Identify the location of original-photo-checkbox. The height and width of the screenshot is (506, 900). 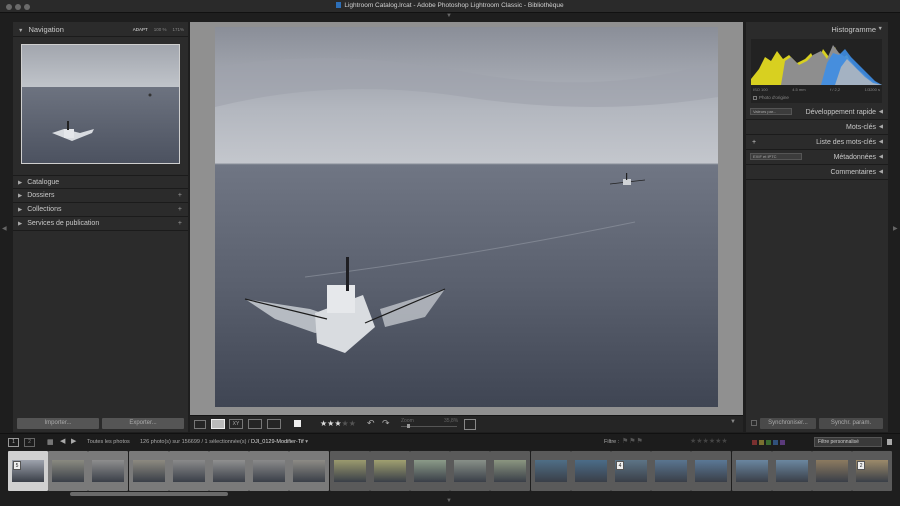
(755, 98).